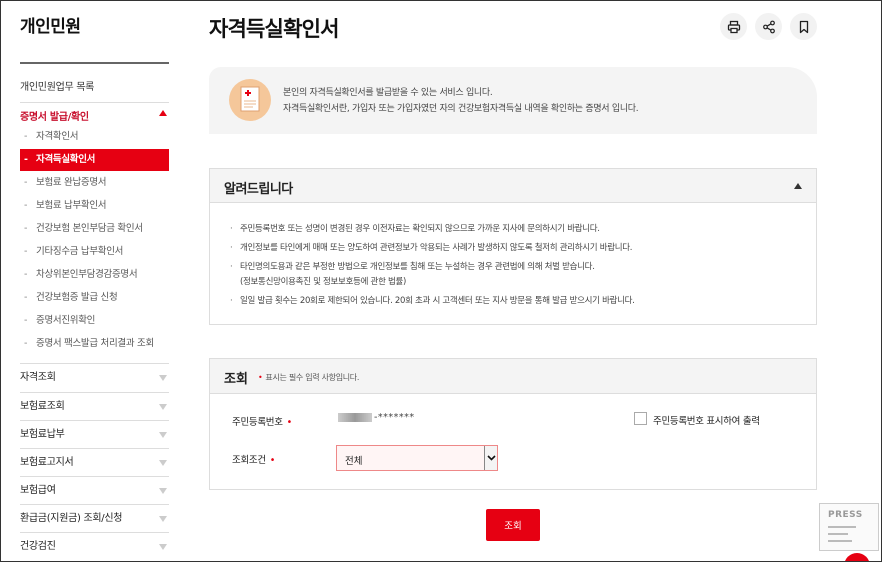 This screenshot has height=562, width=882. I want to click on bookmark-button, so click(803, 26).